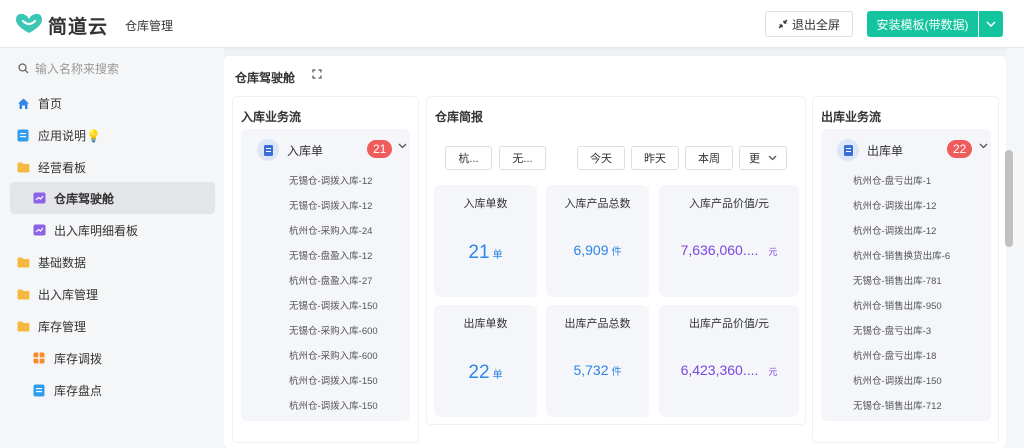  What do you see at coordinates (78, 27) in the screenshot?
I see `logo-text: 简道云` at bounding box center [78, 27].